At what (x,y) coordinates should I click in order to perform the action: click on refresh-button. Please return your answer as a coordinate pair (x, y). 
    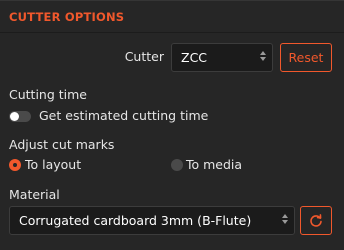
    Looking at the image, I should click on (316, 220).